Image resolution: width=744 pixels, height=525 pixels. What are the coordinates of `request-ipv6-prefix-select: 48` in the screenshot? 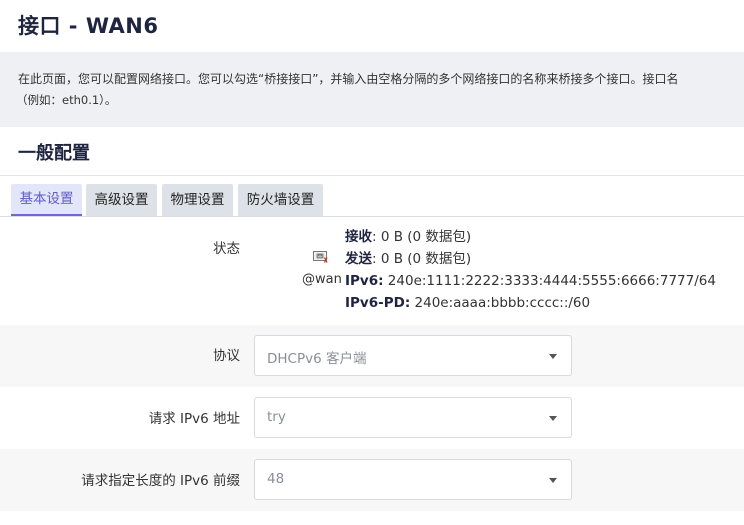 It's located at (413, 479).